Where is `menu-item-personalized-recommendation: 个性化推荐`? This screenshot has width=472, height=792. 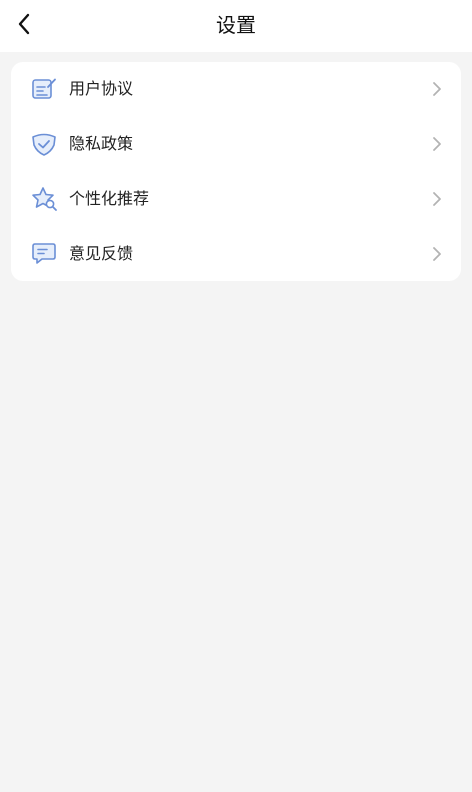
menu-item-personalized-recommendation: 个性化推荐 is located at coordinates (236, 199).